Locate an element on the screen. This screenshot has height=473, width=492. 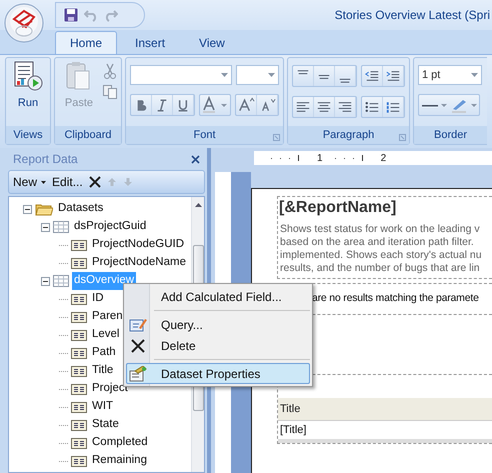
panel-title: Report Data is located at coordinates (45, 159).